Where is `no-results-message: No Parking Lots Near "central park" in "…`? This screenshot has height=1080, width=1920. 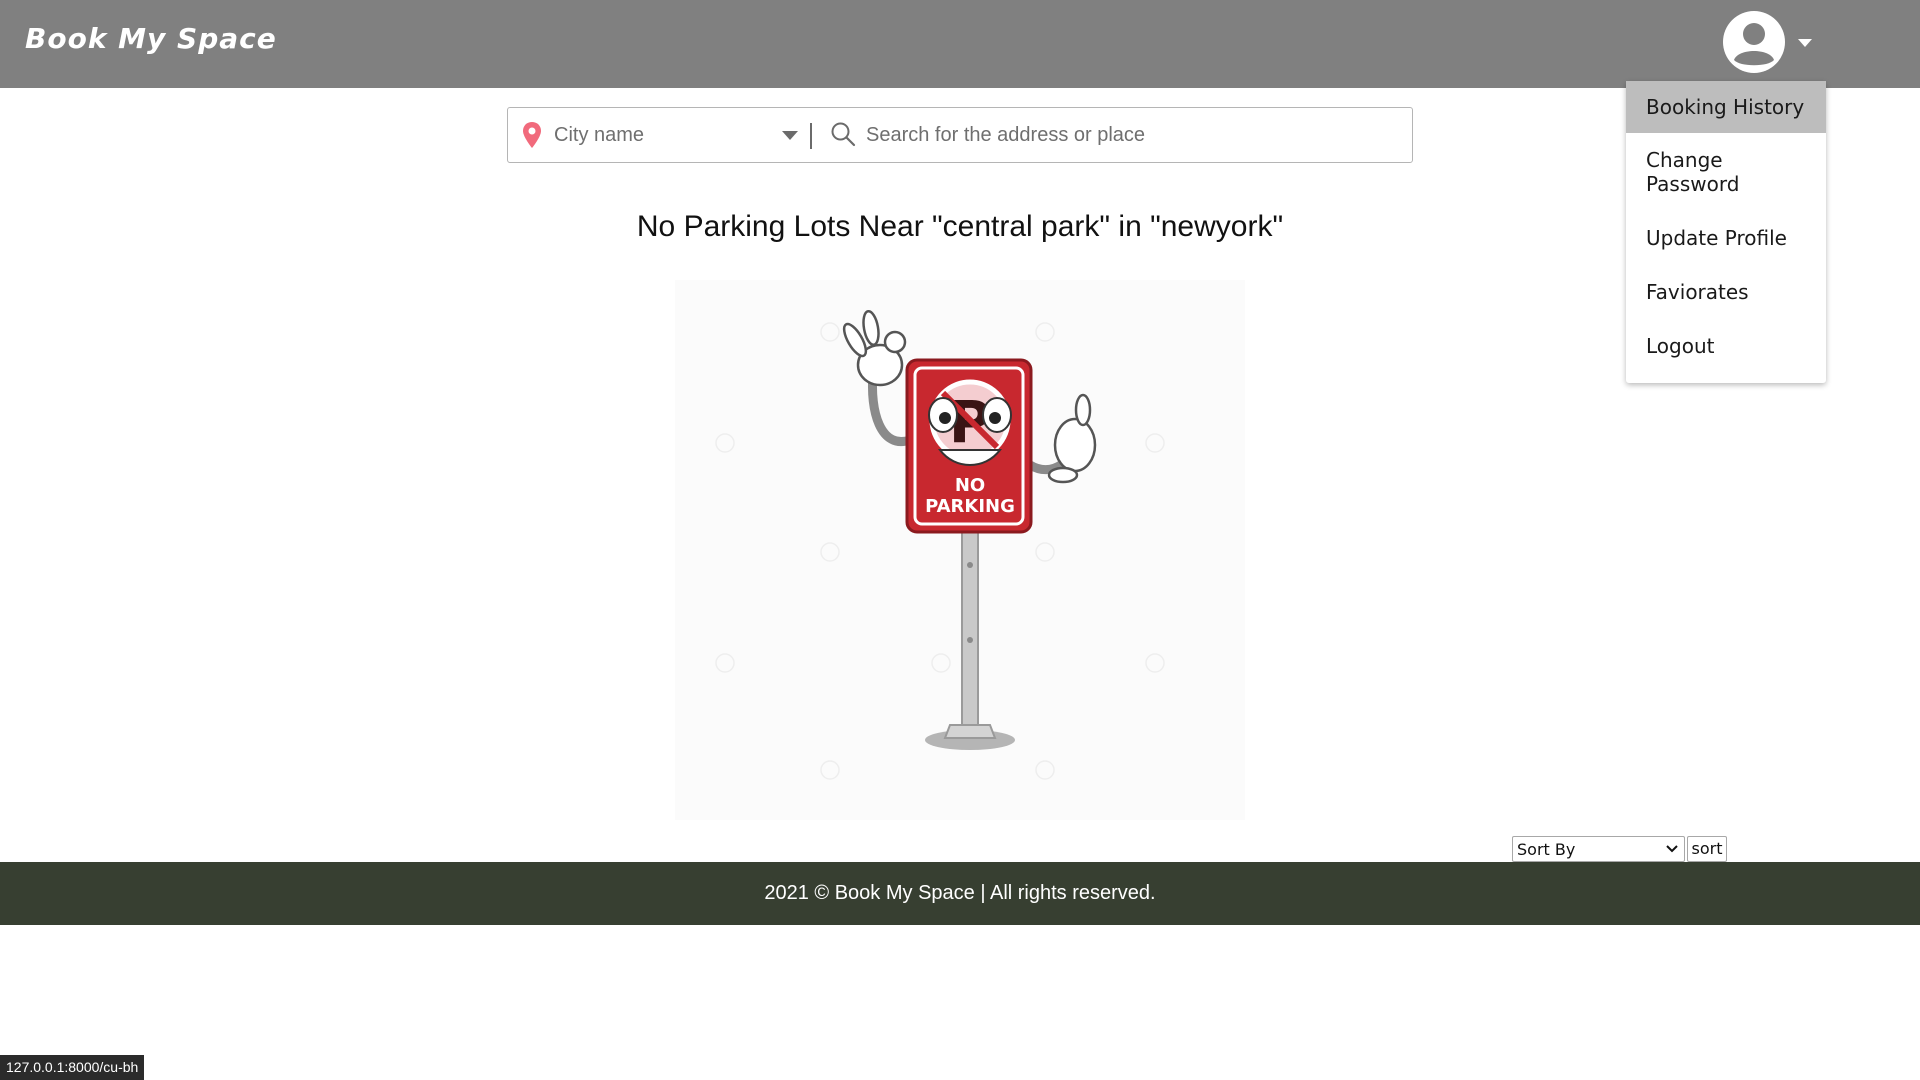 no-results-message: No Parking Lots Near "central park" in "… is located at coordinates (960, 226).